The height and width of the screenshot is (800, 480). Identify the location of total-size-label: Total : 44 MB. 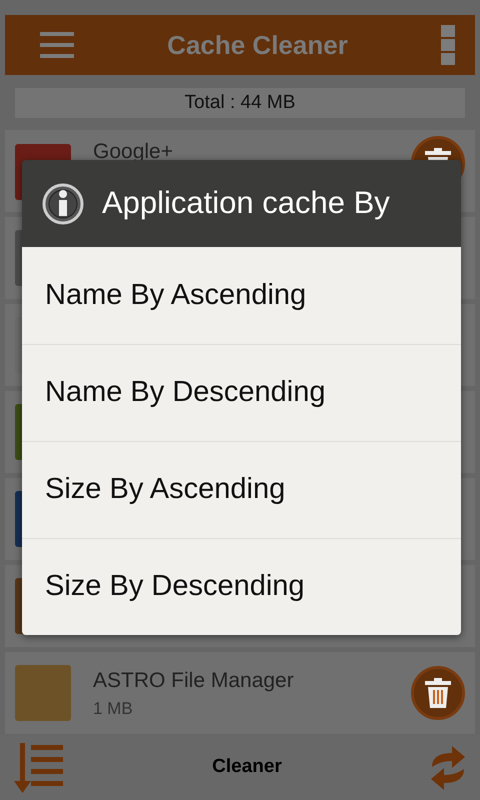
(240, 103).